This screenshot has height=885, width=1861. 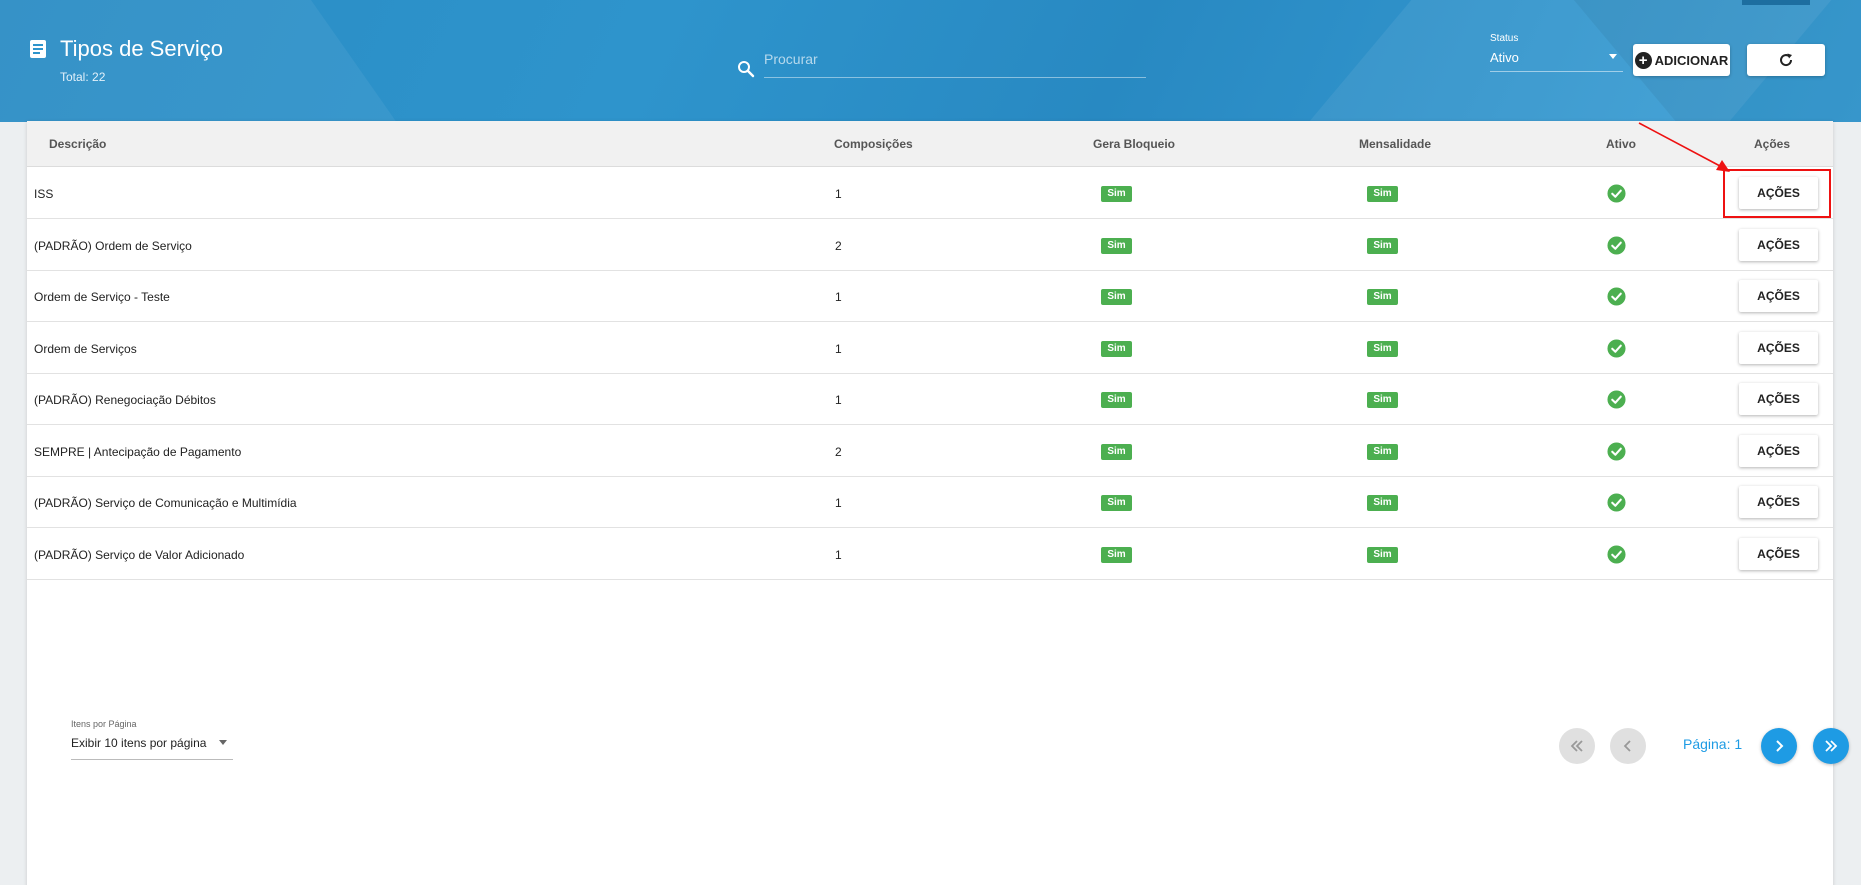 What do you see at coordinates (38, 49) in the screenshot?
I see `document-icon` at bounding box center [38, 49].